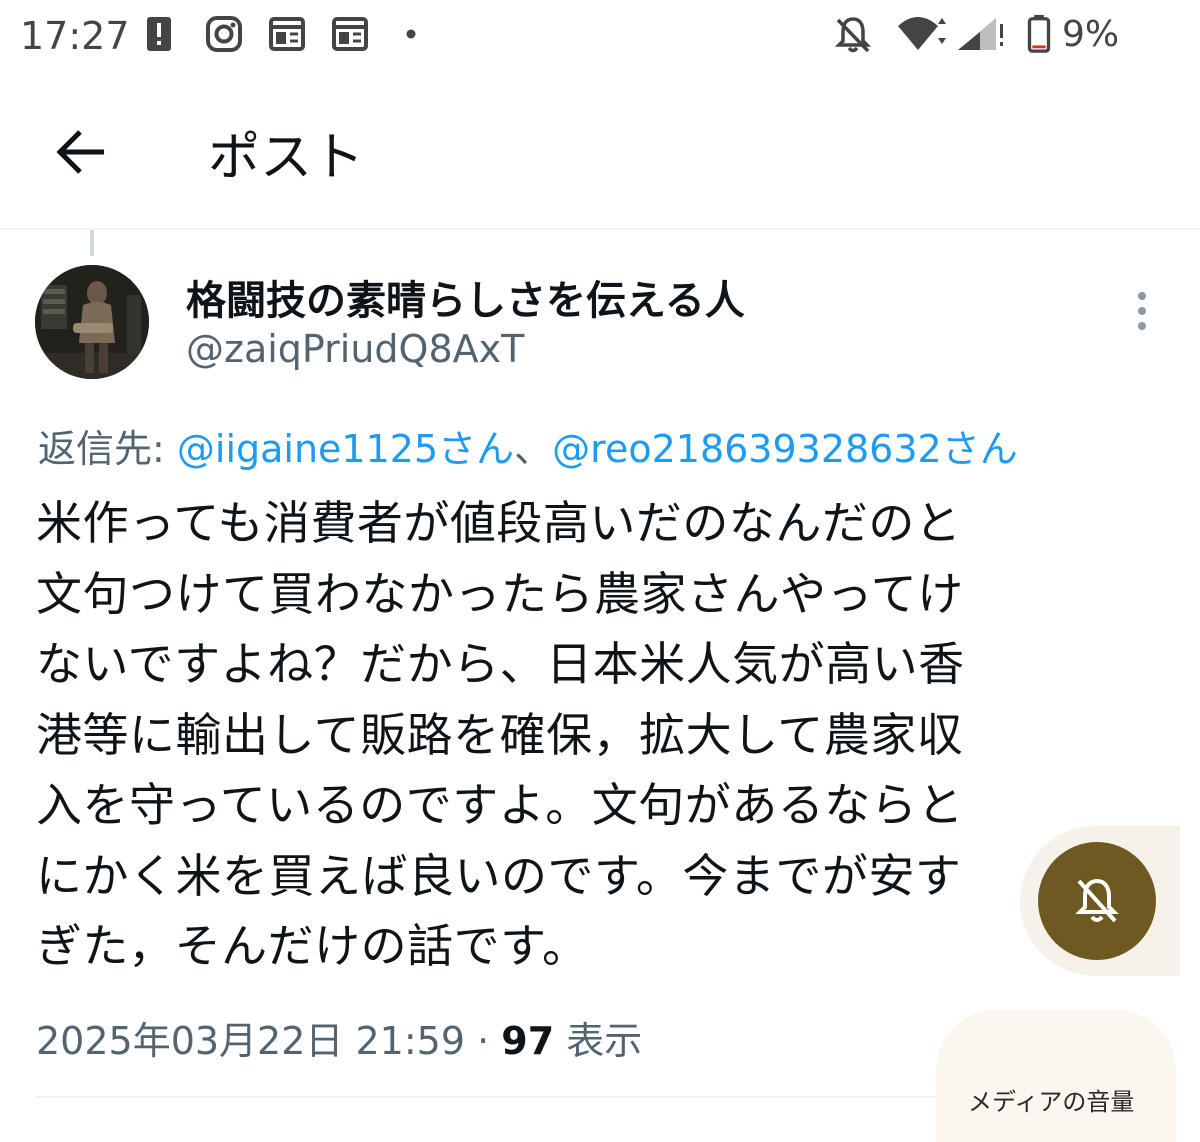 This screenshot has width=1200, height=1142. I want to click on bell-off-icon, so click(1097, 900).